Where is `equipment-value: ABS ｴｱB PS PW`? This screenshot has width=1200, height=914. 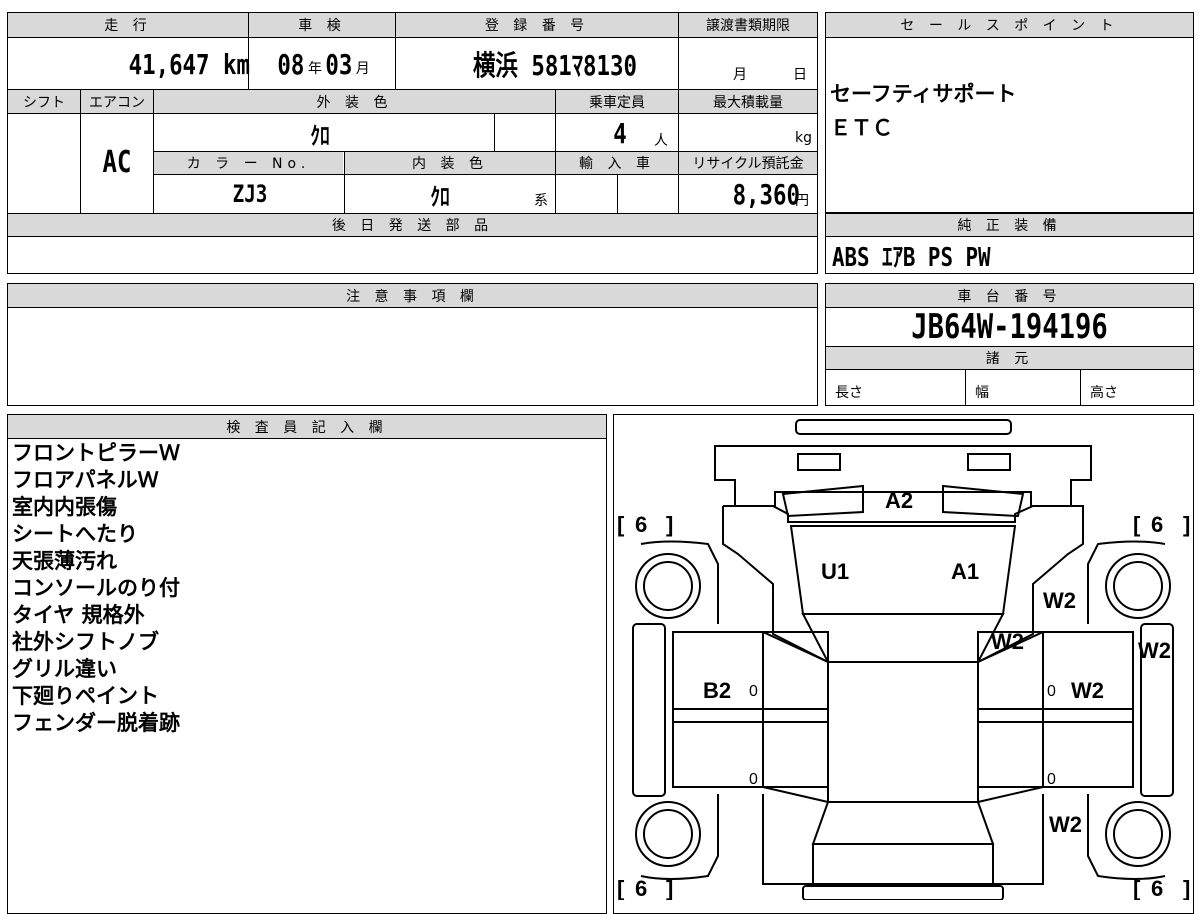
equipment-value: ABS ｴｱB PS PW is located at coordinates (911, 257).